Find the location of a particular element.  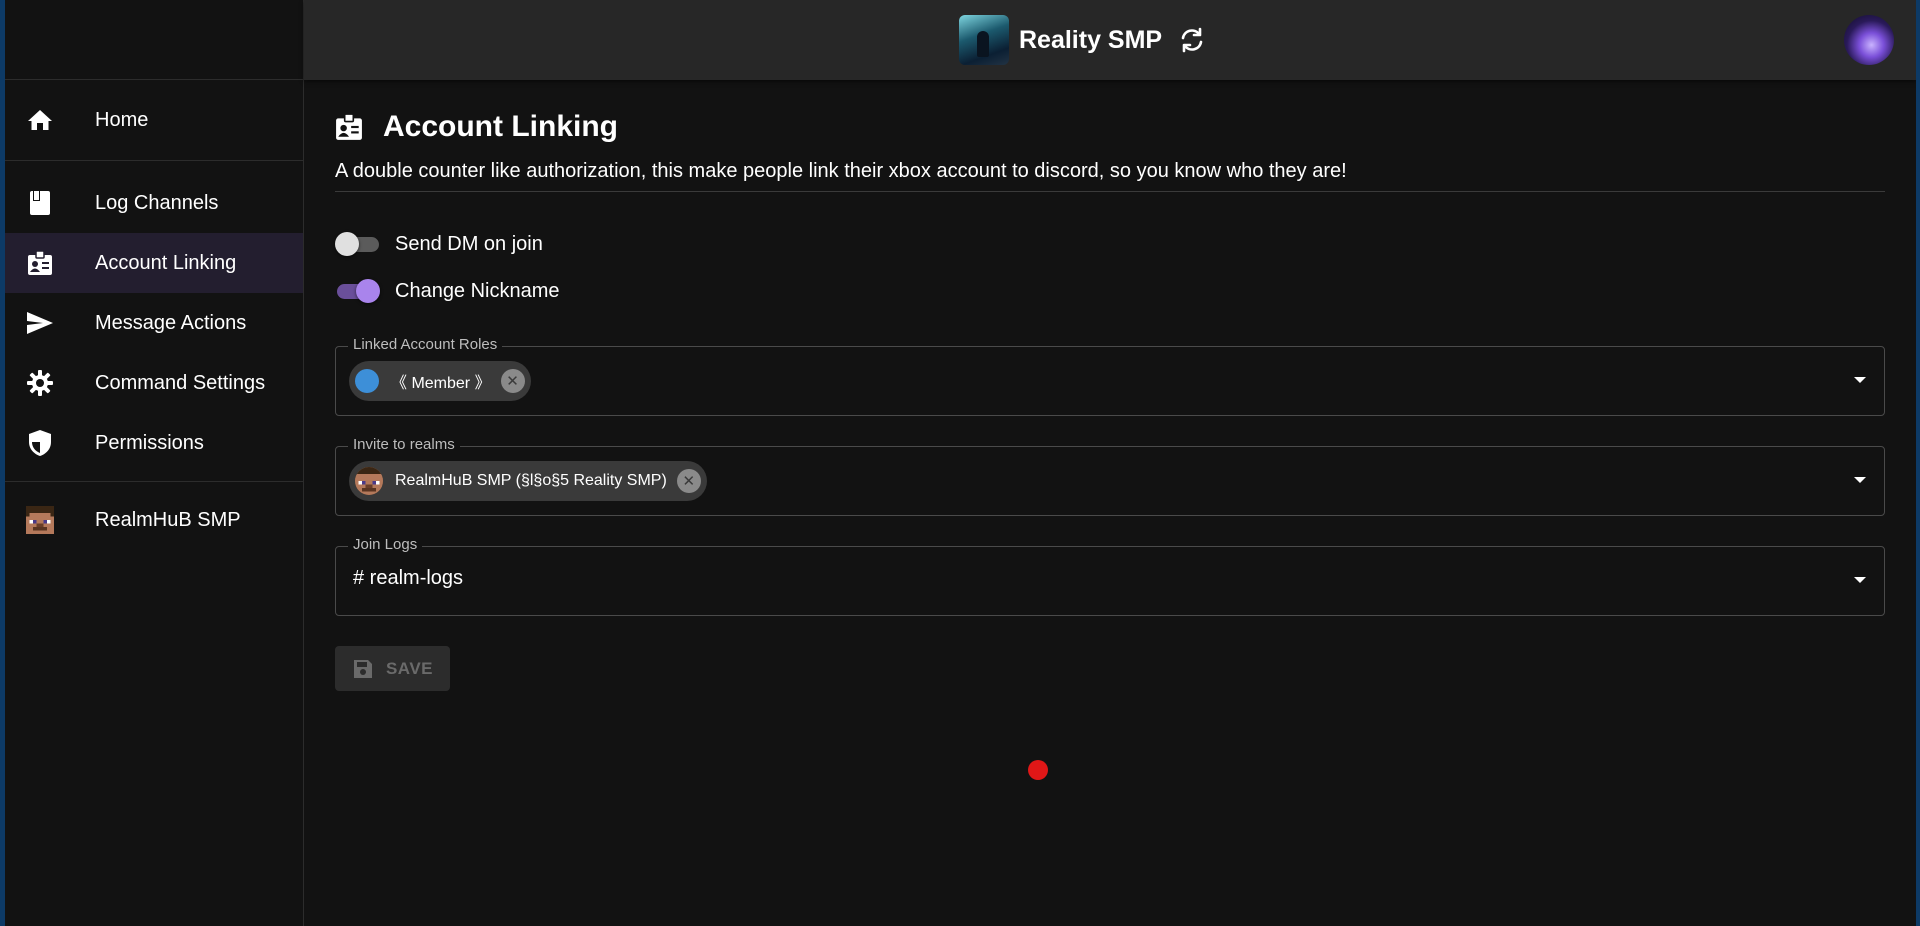

sidebar-item-log-channels: Log Channels is located at coordinates (154, 203).